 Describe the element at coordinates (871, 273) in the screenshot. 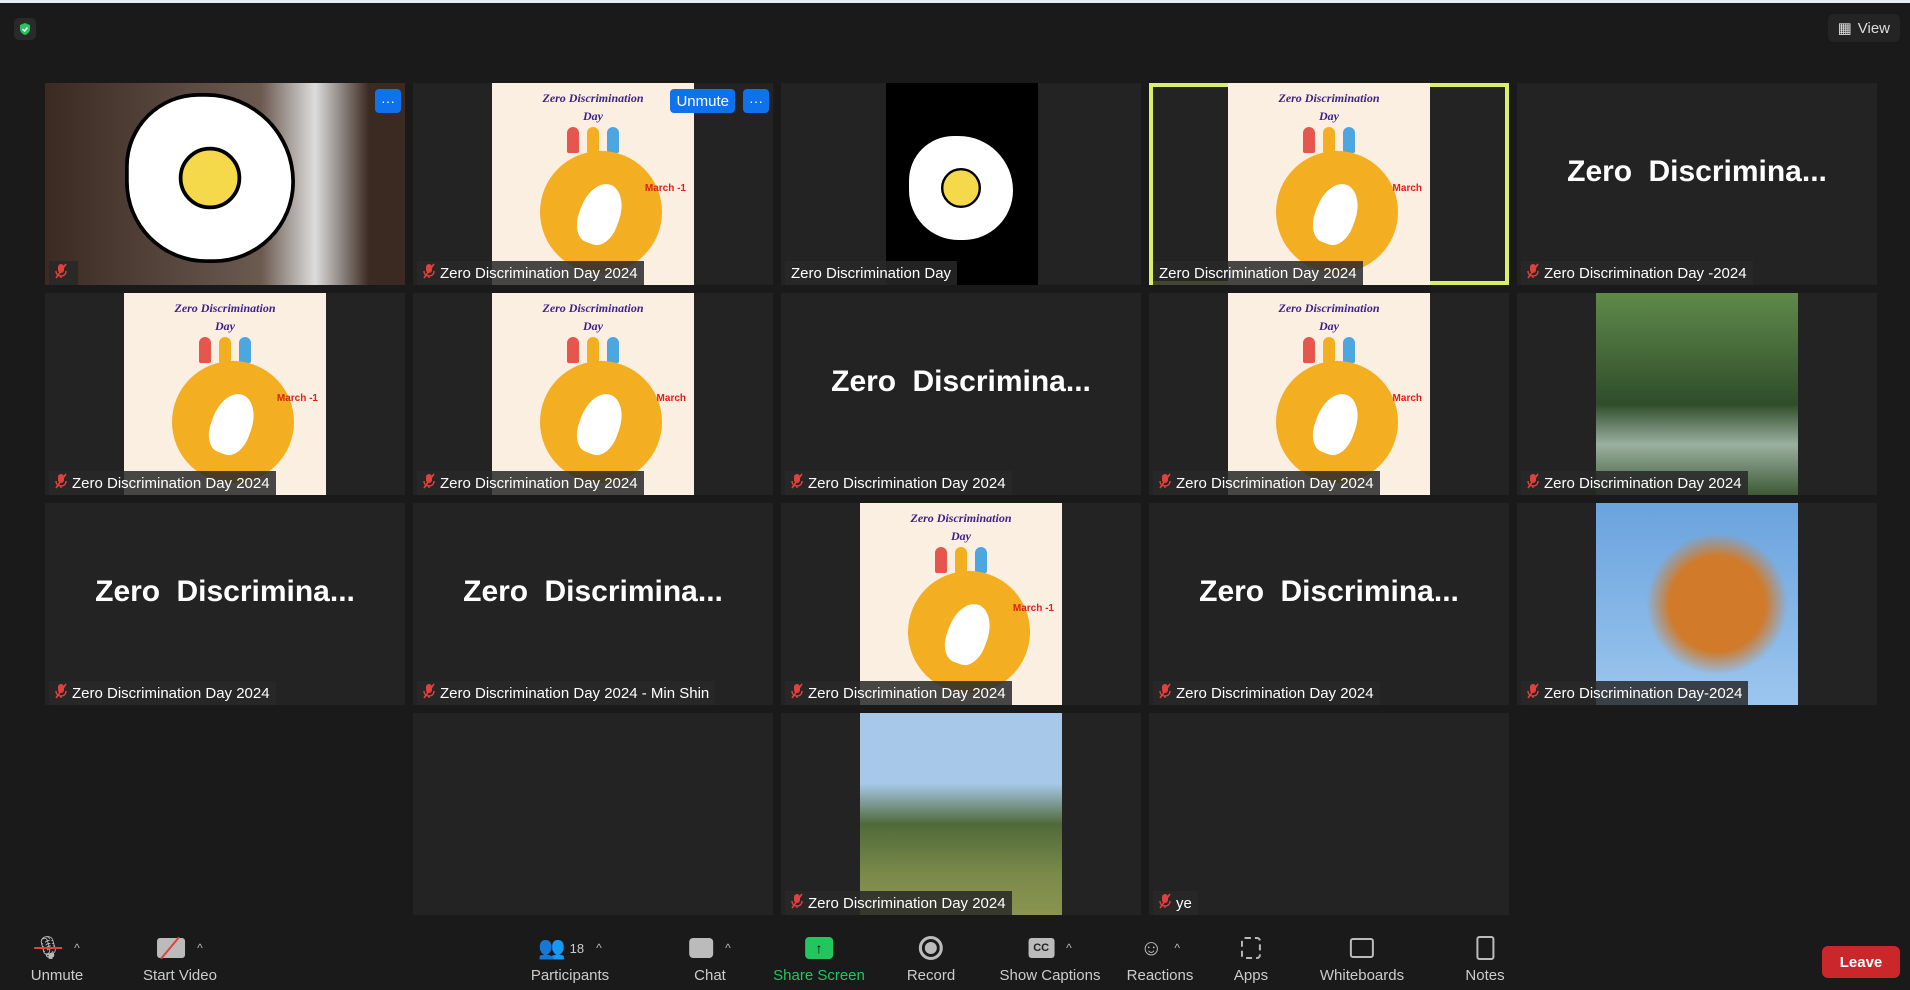

I see `participant-name-label: Zero Discrimination Day` at that location.